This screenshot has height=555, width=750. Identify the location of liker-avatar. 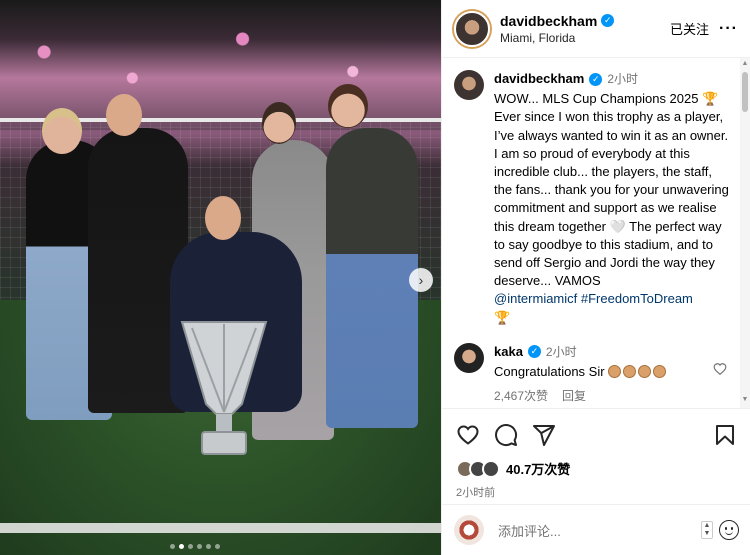
(491, 468).